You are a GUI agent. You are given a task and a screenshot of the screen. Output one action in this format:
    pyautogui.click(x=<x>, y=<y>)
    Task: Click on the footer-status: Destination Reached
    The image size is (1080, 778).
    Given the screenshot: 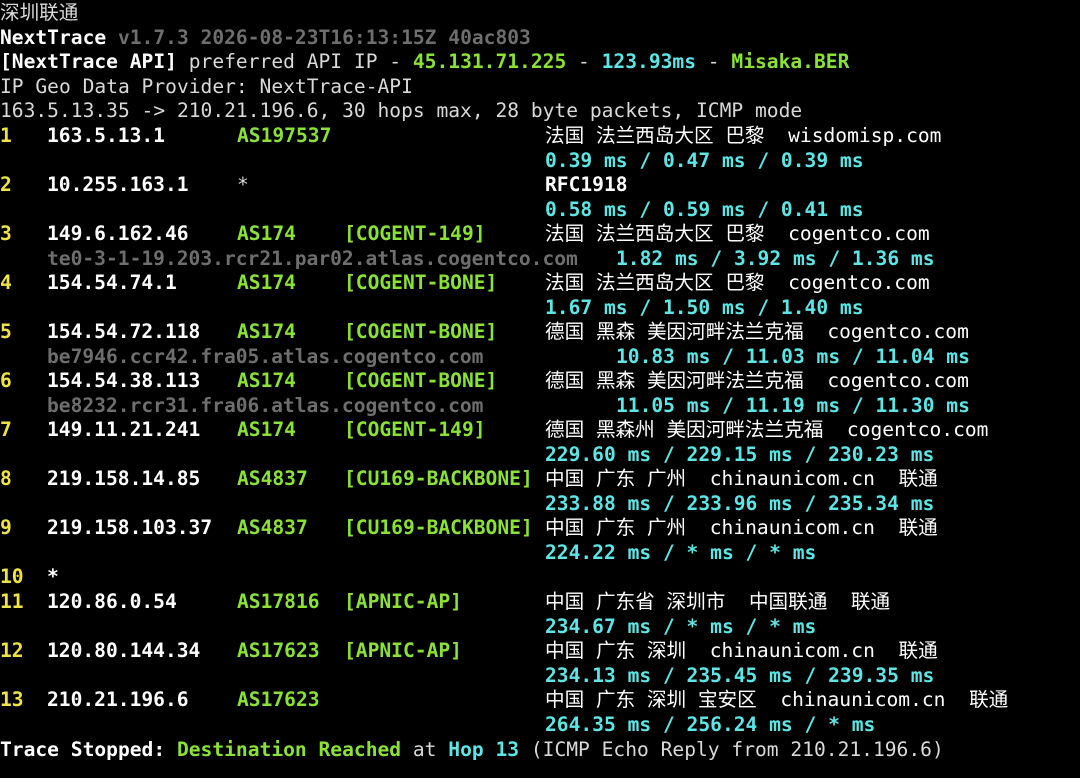 What is the action you would take?
    pyautogui.click(x=289, y=749)
    